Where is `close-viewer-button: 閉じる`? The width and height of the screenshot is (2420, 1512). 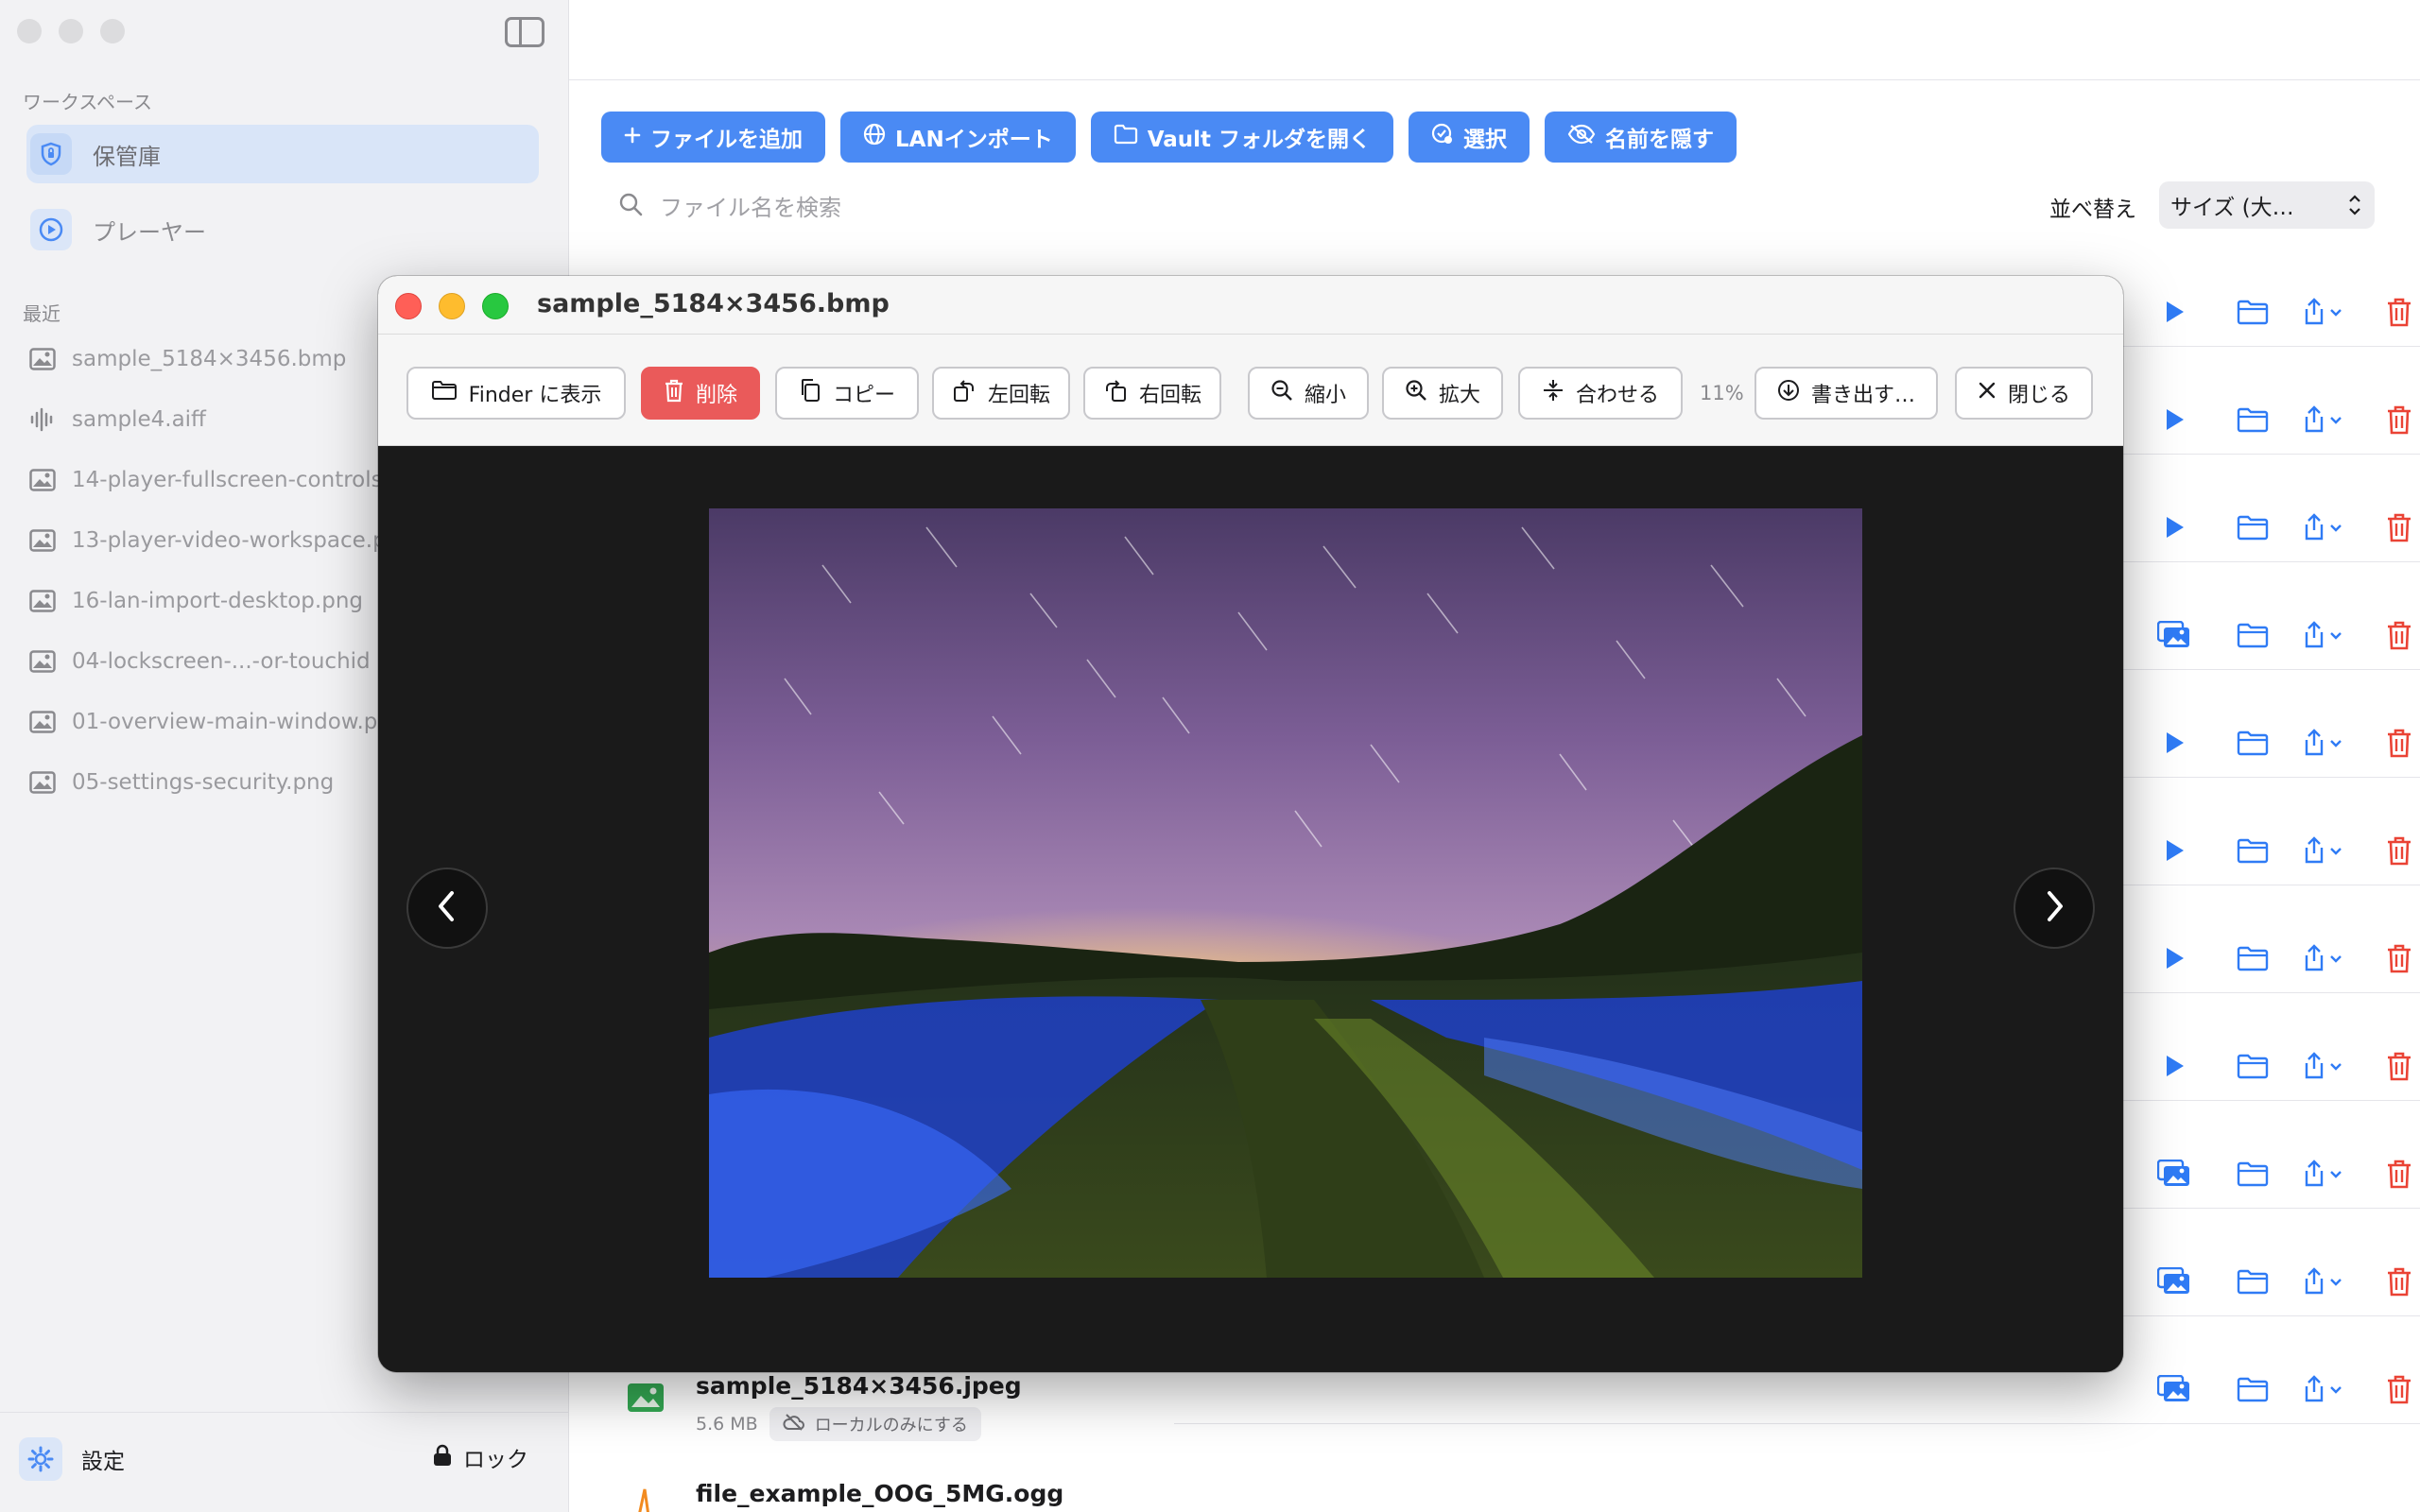 close-viewer-button: 閉じる is located at coordinates (2024, 393).